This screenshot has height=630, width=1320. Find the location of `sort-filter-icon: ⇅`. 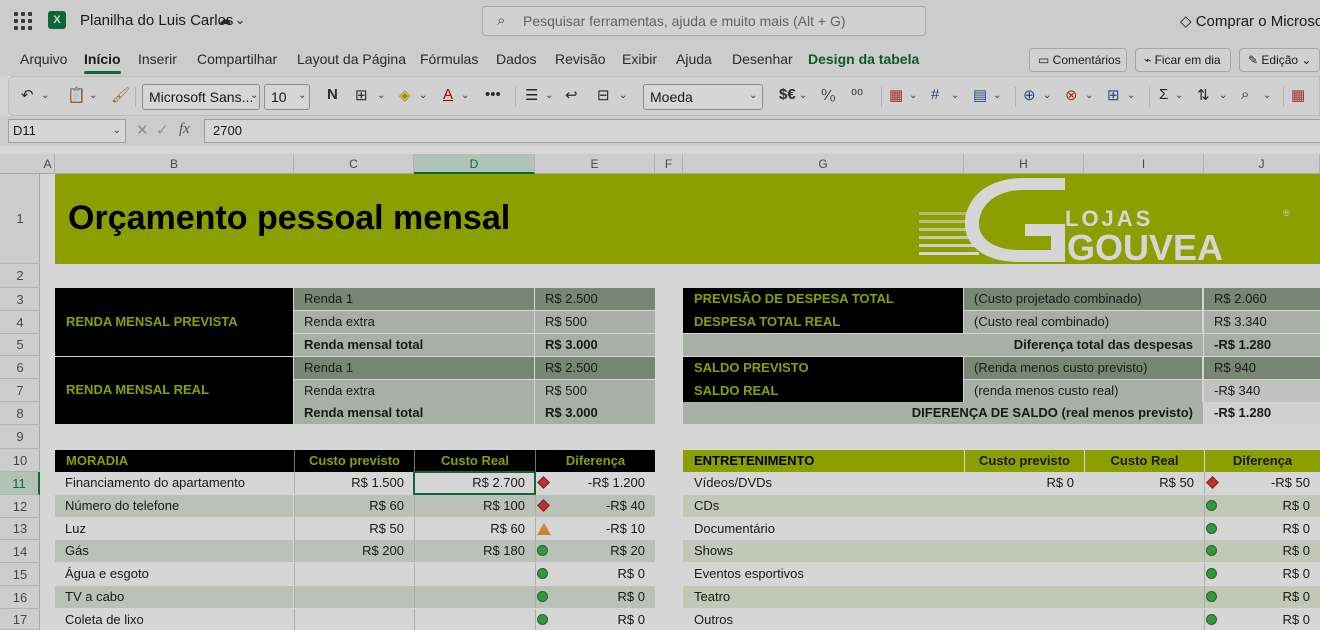

sort-filter-icon: ⇅ is located at coordinates (1203, 95).